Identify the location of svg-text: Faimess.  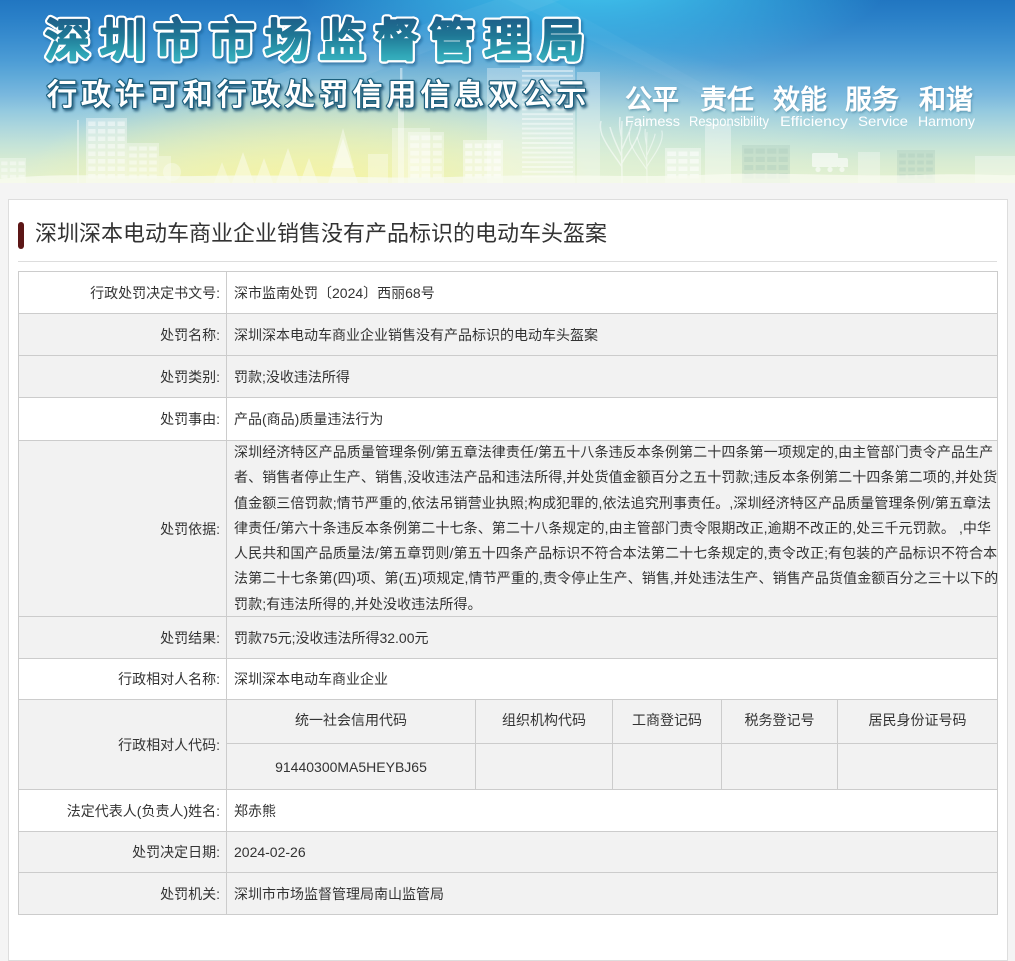
(652, 121).